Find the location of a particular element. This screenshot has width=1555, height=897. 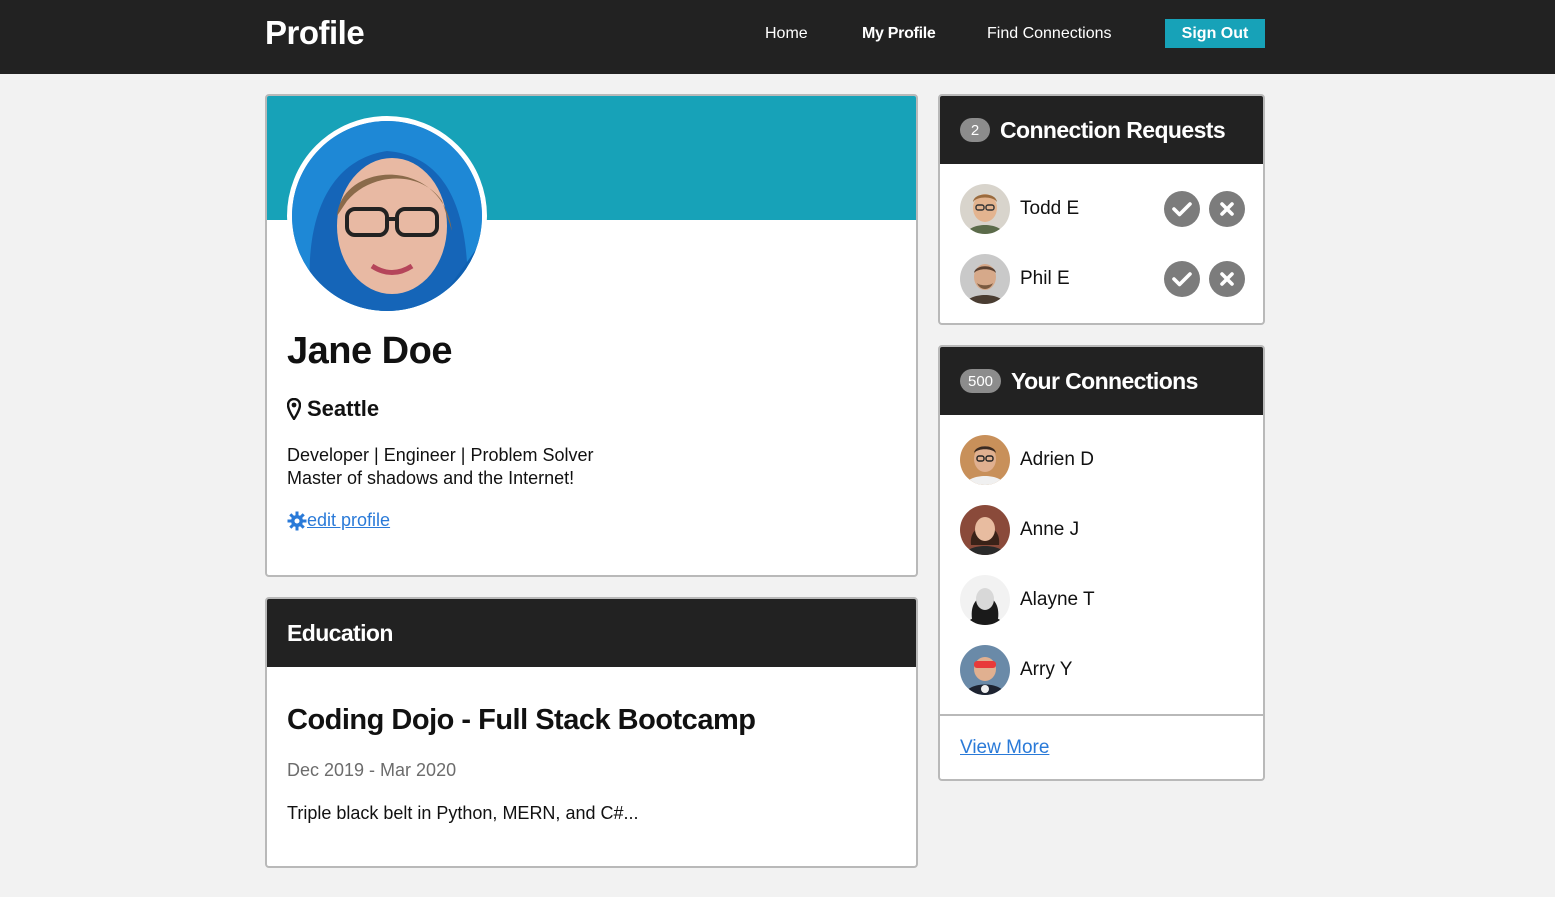

nav-home-link: Home is located at coordinates (786, 34).